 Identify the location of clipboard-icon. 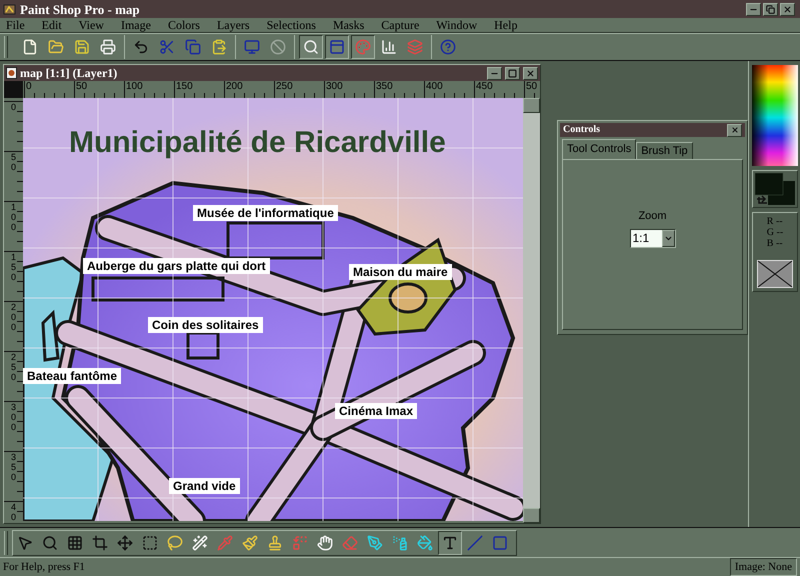
(219, 47).